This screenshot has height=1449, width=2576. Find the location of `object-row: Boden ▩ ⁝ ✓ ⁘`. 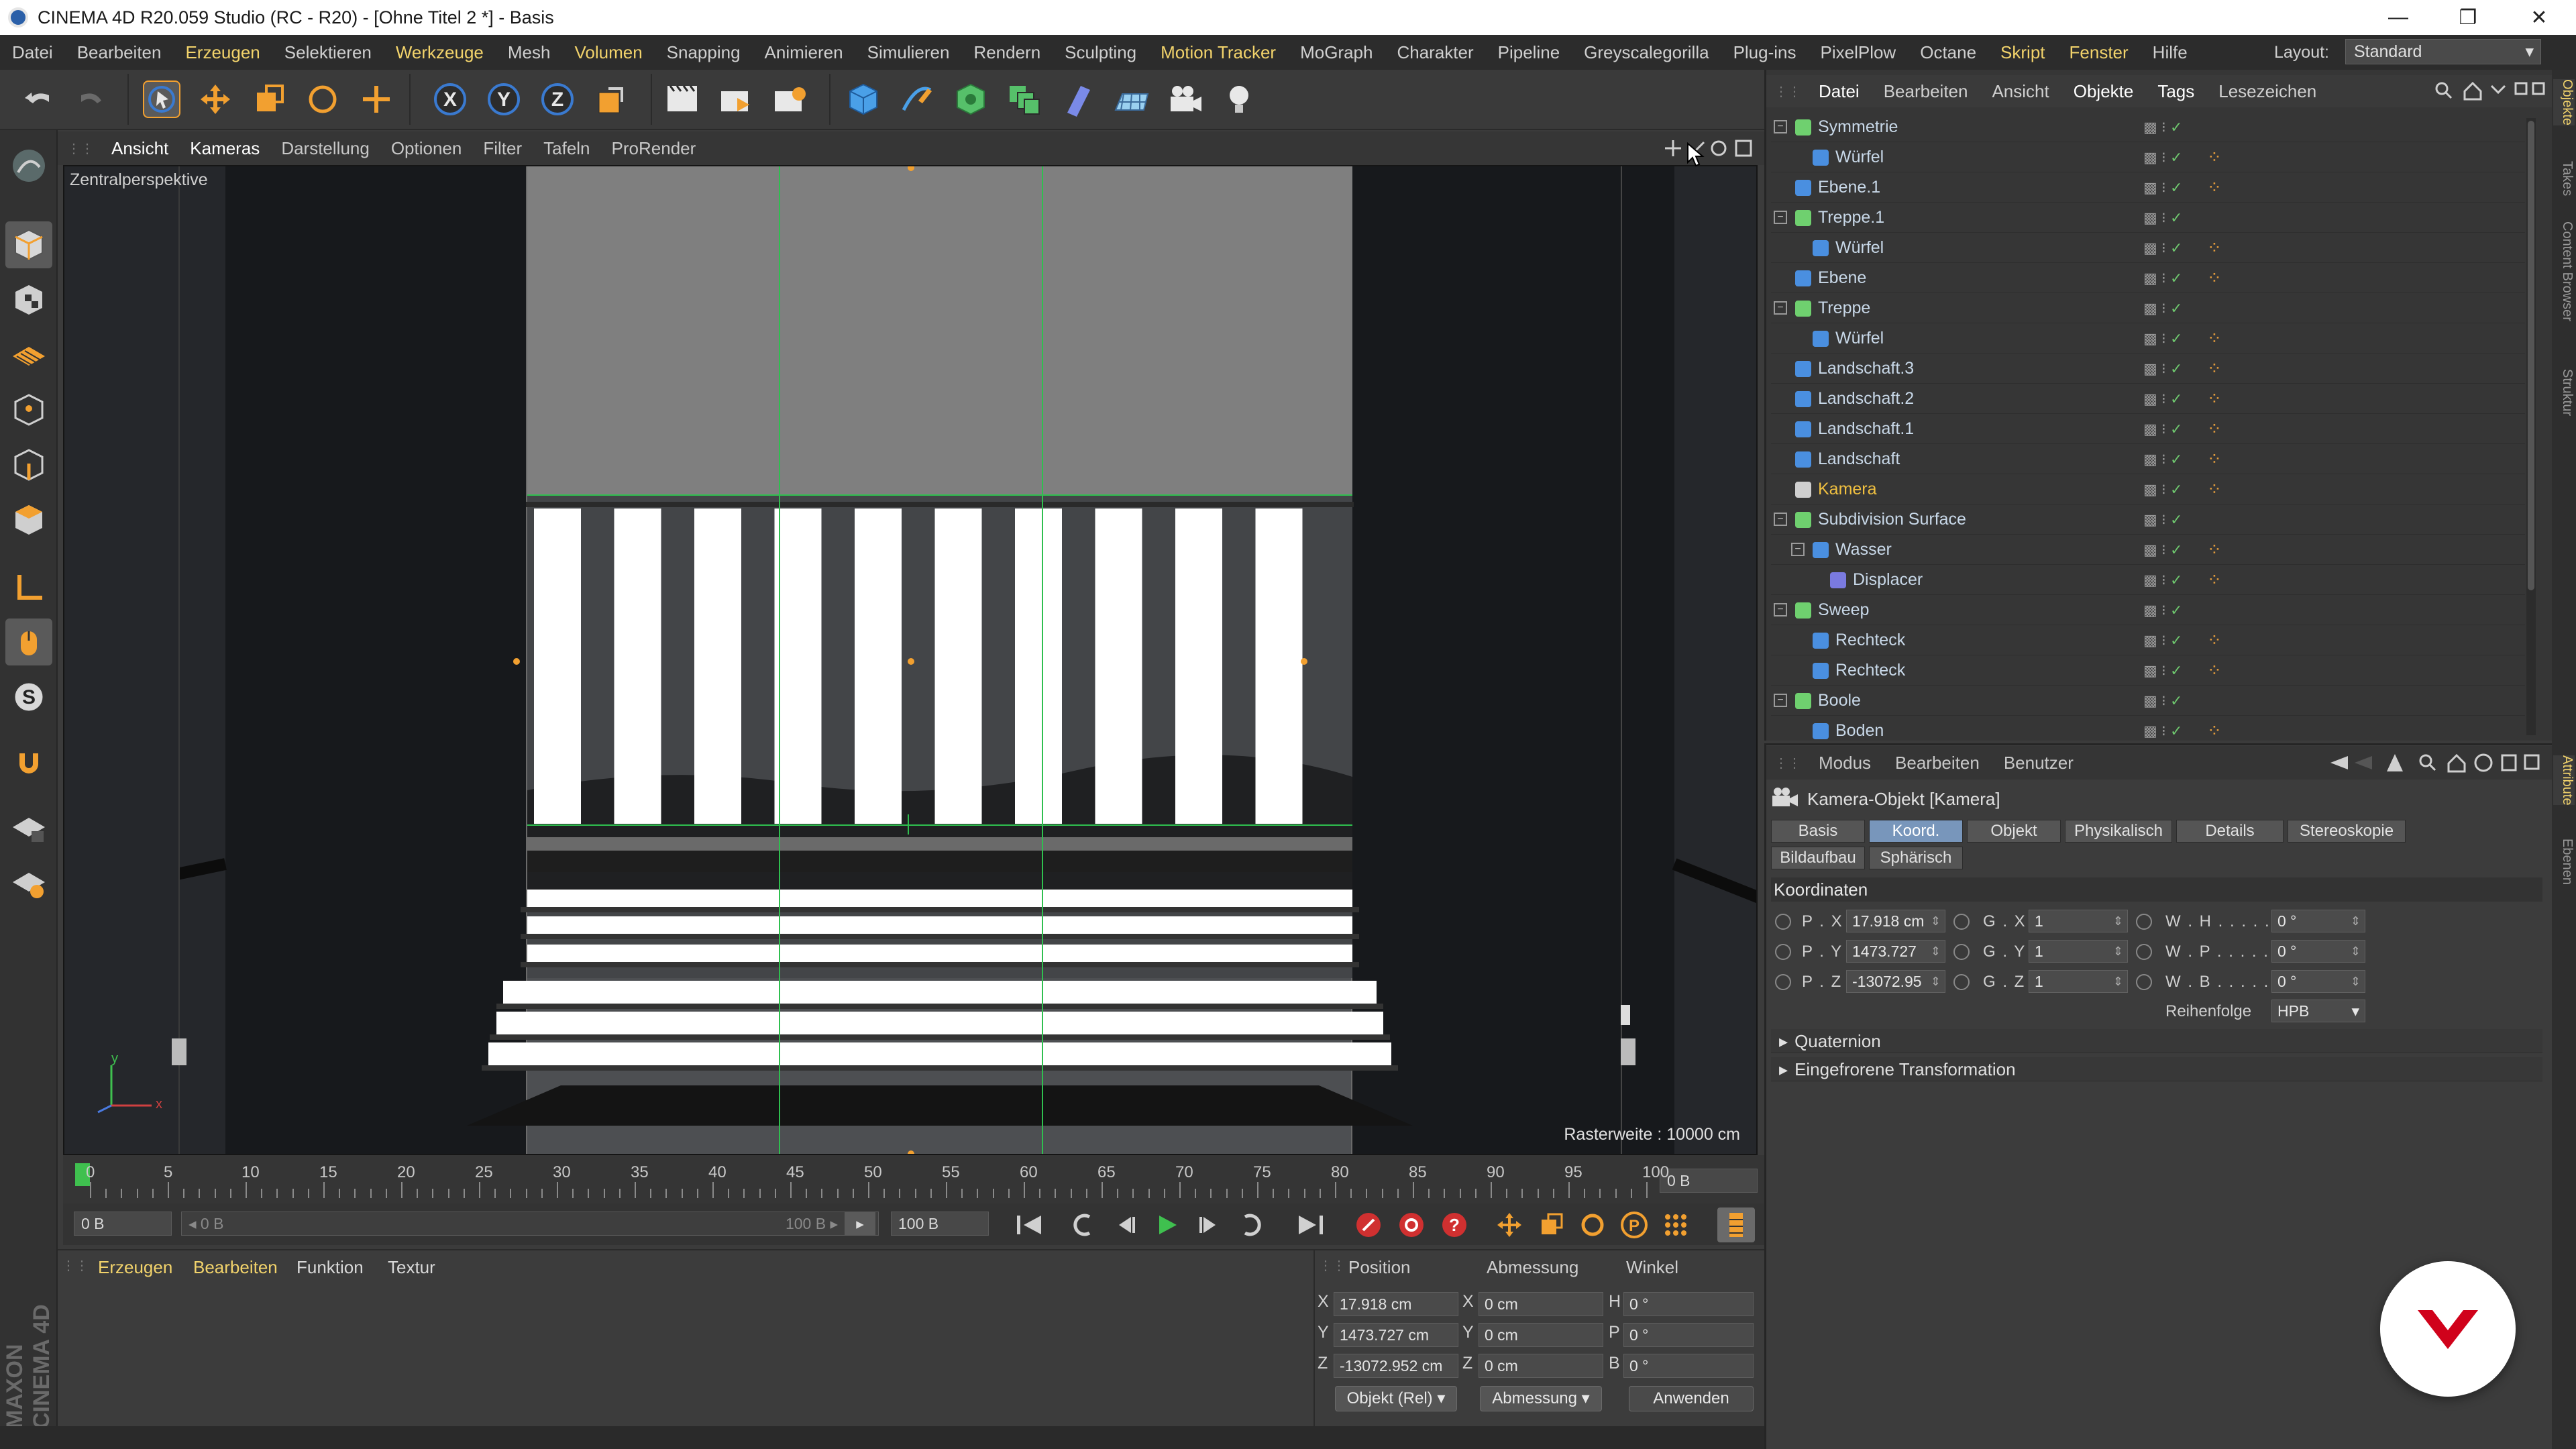

object-row: Boden ▩ ⁝ ✓ ⁘ is located at coordinates (2148, 731).